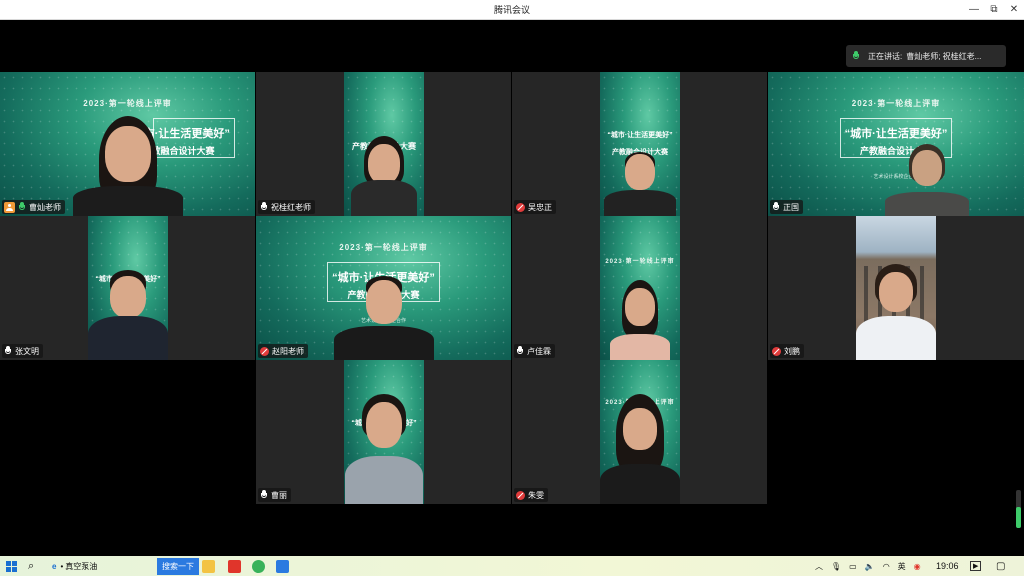  I want to click on window-titlebar: 腾讯会议 — ⧉ ✕, so click(512, 10).